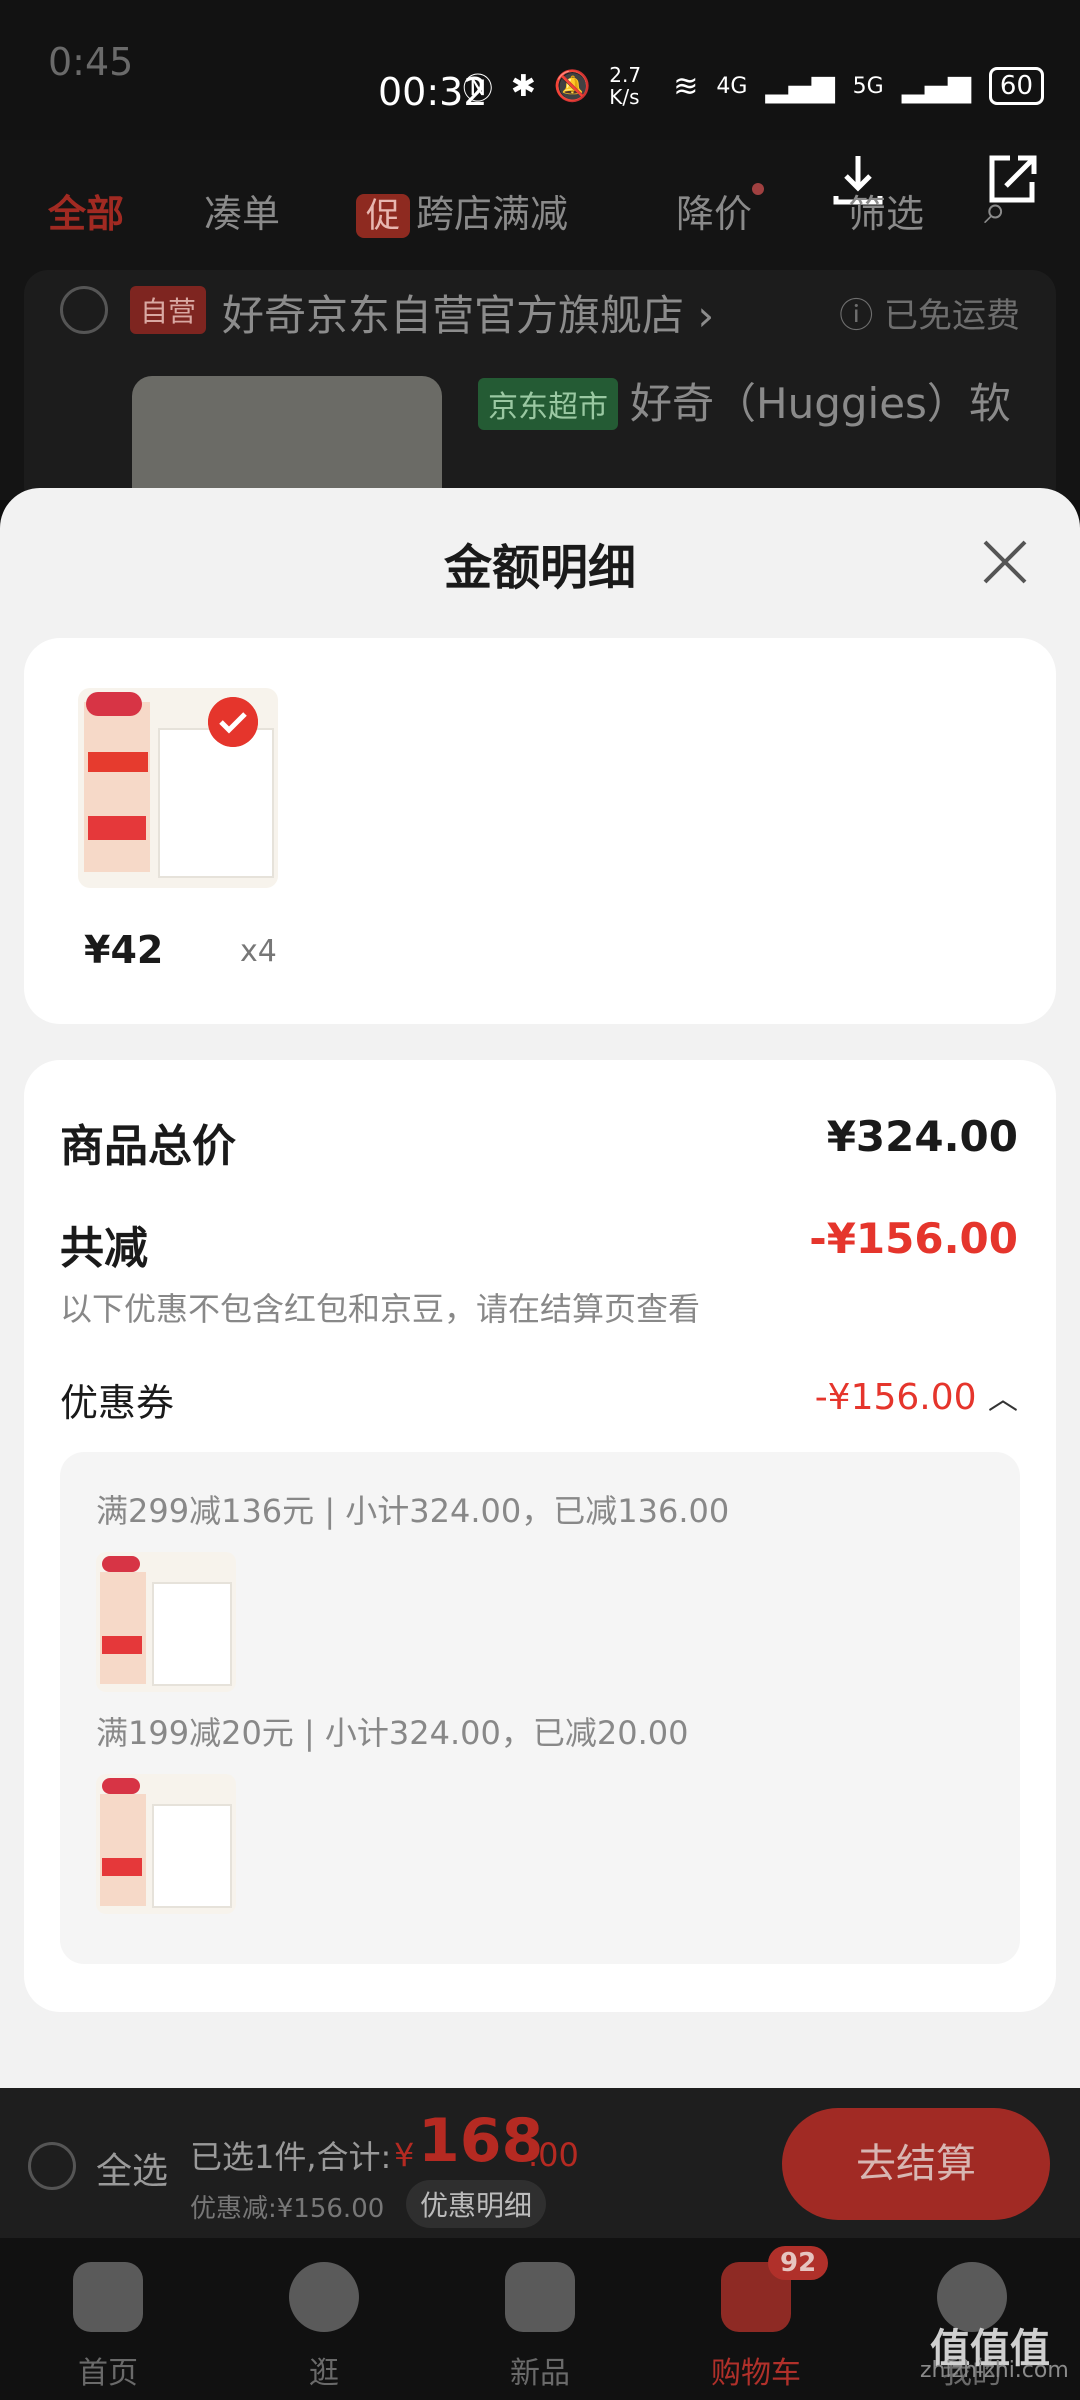 This screenshot has height=2400, width=1080. I want to click on product-price: ¥42, so click(124, 950).